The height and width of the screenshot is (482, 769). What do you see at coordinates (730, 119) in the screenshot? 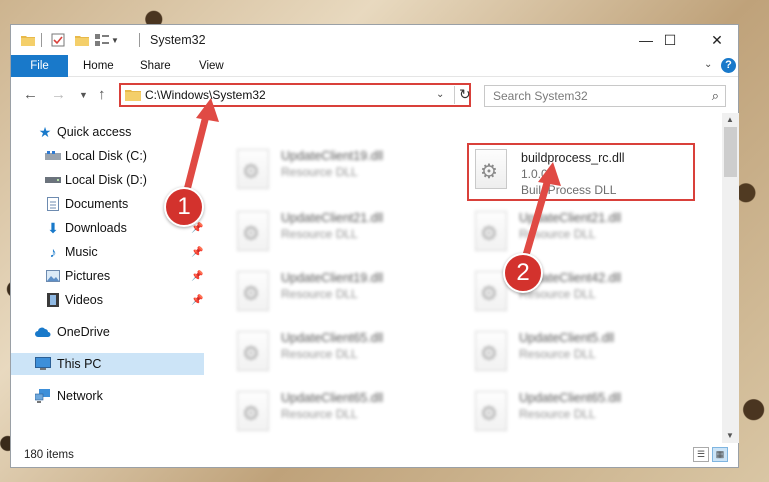
I see `scroll-up-arrow-icon: ▲` at bounding box center [730, 119].